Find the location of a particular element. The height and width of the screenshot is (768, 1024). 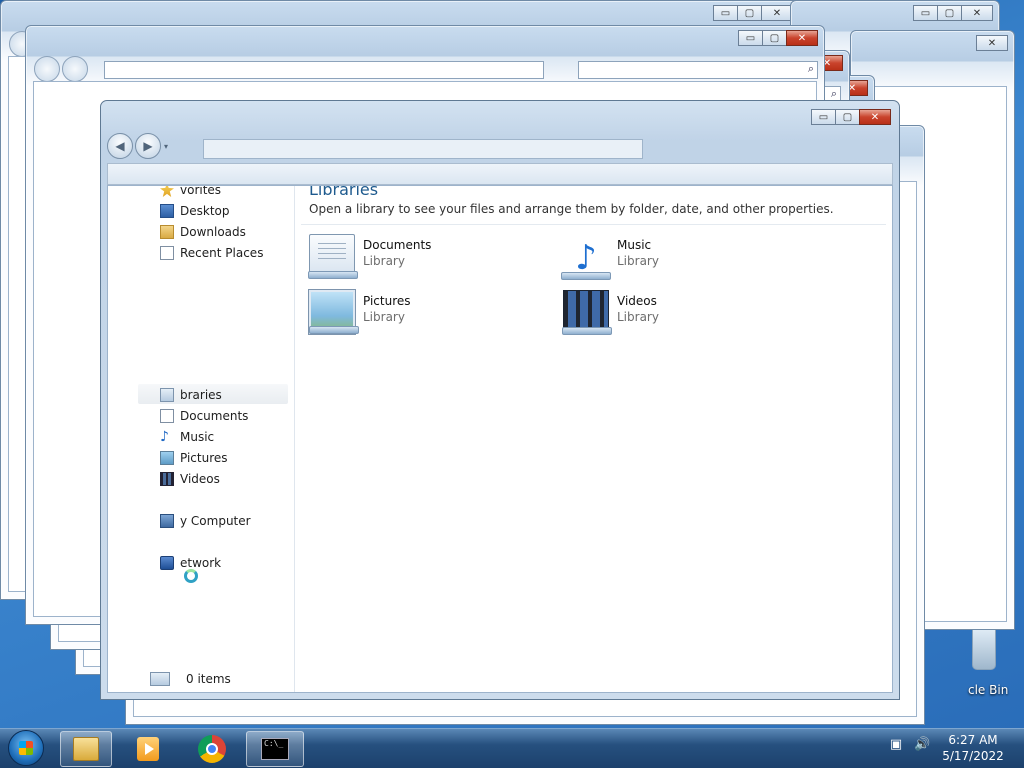

forward-button: ▶ is located at coordinates (148, 146).